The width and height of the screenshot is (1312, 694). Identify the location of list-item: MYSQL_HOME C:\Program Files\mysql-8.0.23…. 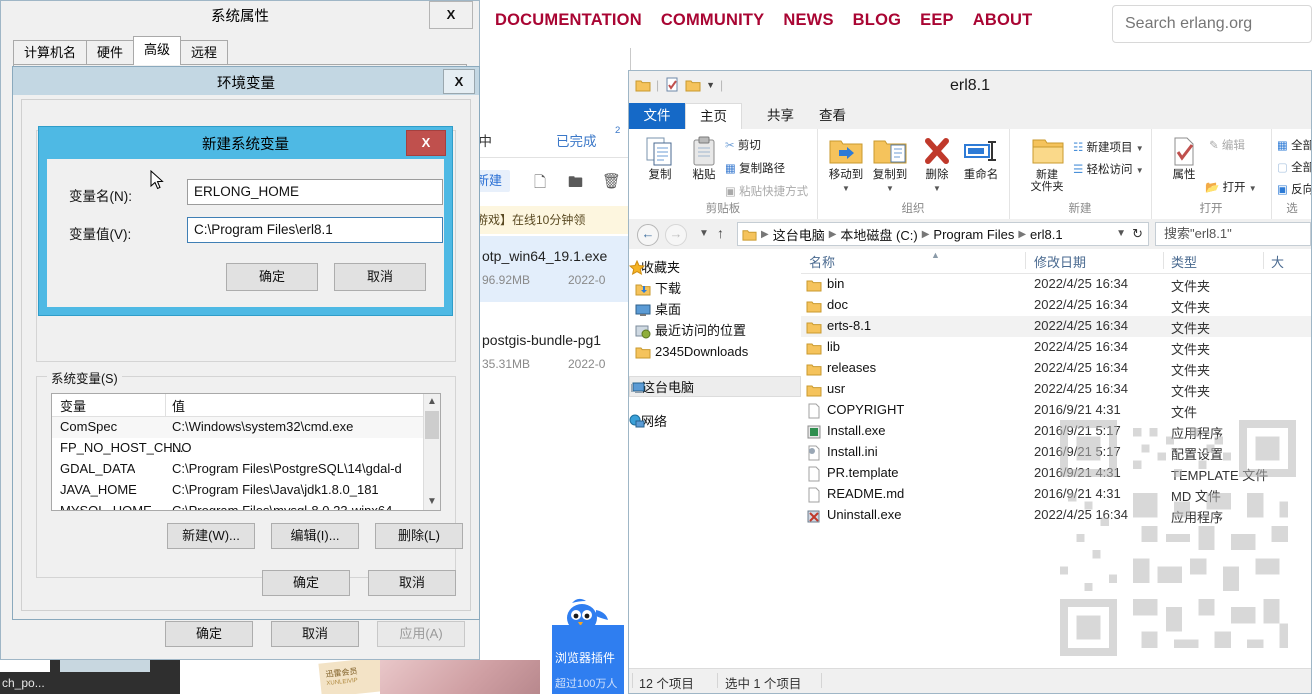
(246, 505).